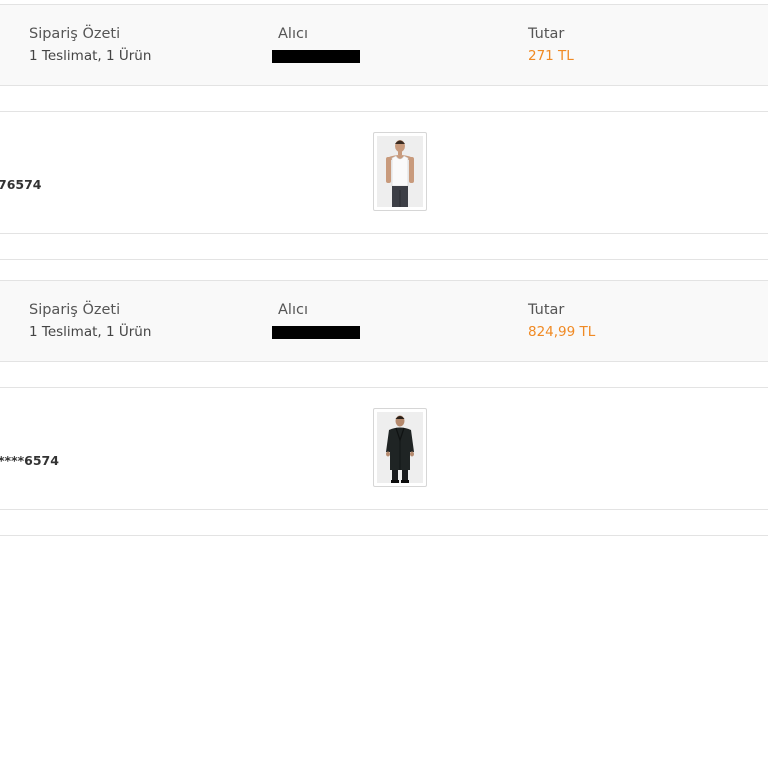  What do you see at coordinates (561, 321) in the screenshot?
I see `amount-column: Tutar 824,99 TL` at bounding box center [561, 321].